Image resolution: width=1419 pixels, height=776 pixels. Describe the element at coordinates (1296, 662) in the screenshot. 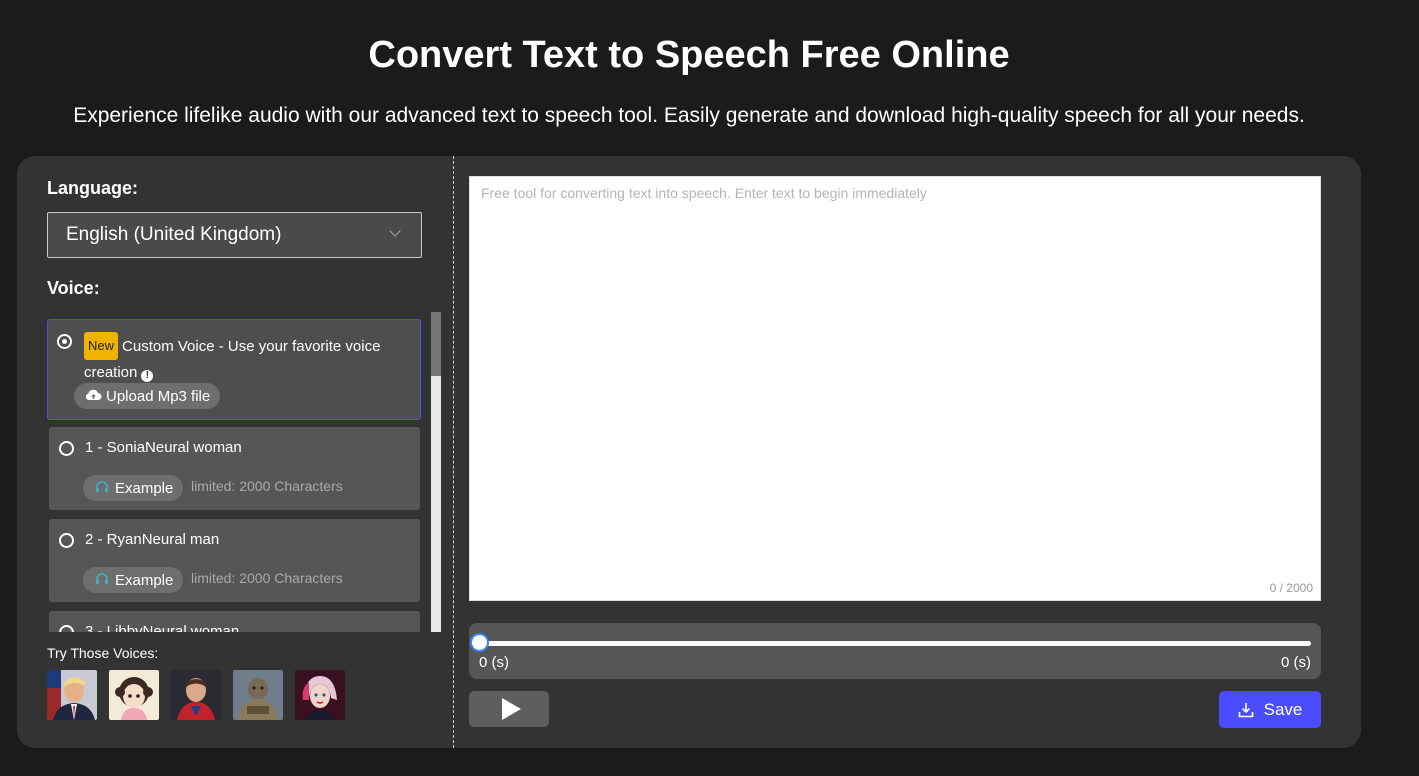

I see `total-time: 0 (s)` at that location.